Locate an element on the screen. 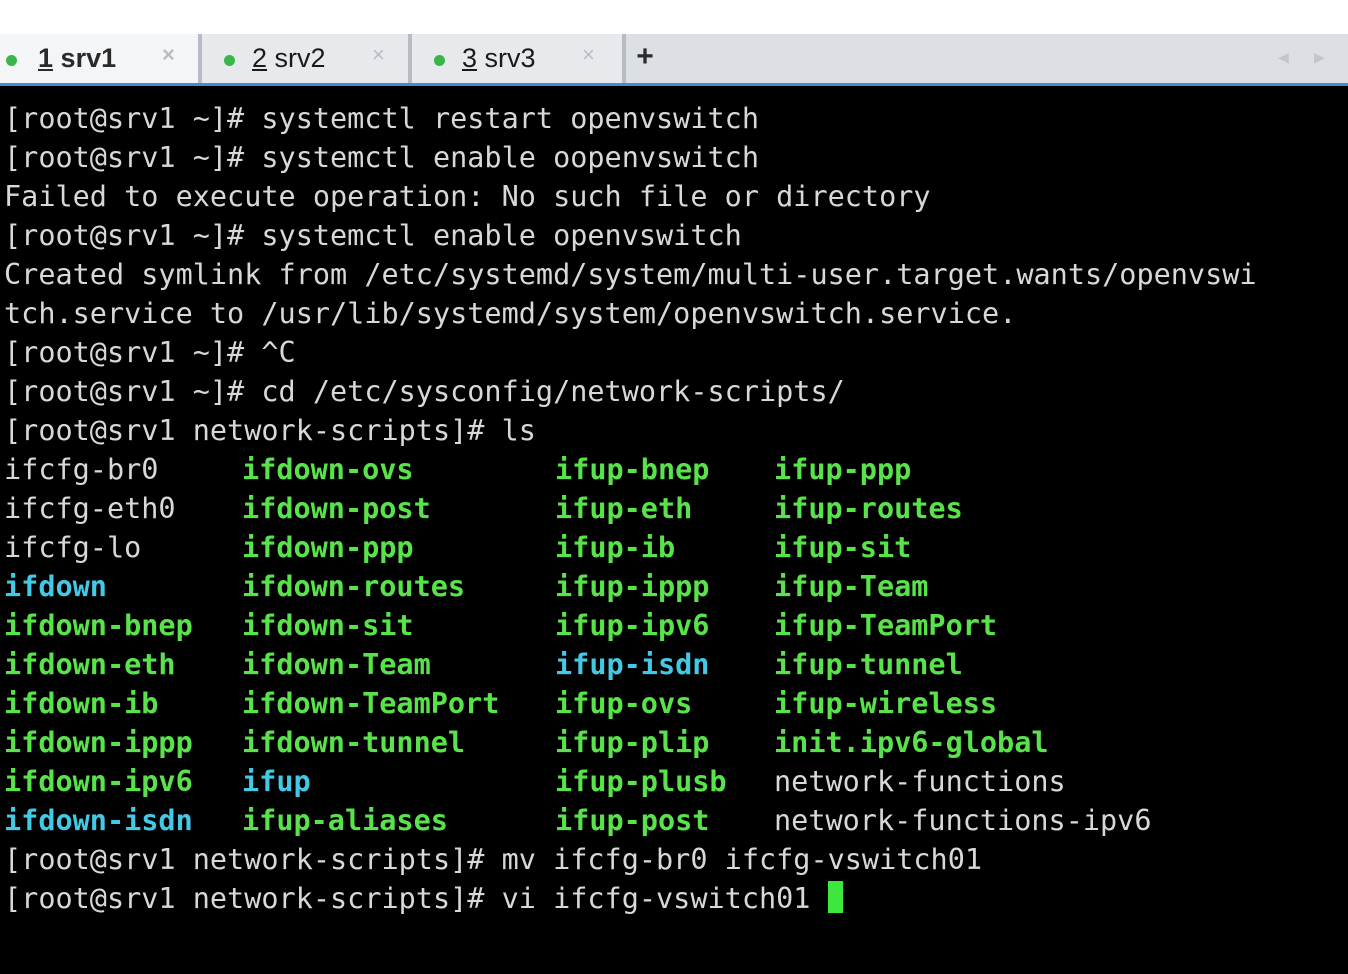 This screenshot has height=974, width=1348. ls-entry: ifcfg-lo is located at coordinates (73, 547).